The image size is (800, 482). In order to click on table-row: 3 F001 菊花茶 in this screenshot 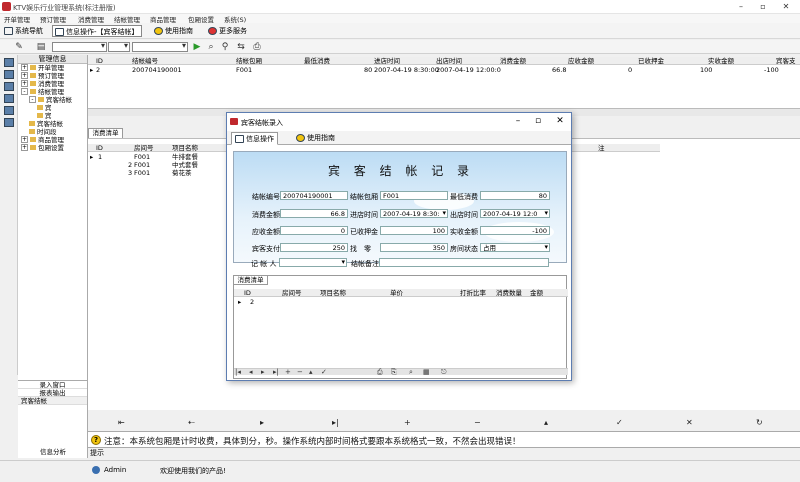, I will do `click(158, 173)`.